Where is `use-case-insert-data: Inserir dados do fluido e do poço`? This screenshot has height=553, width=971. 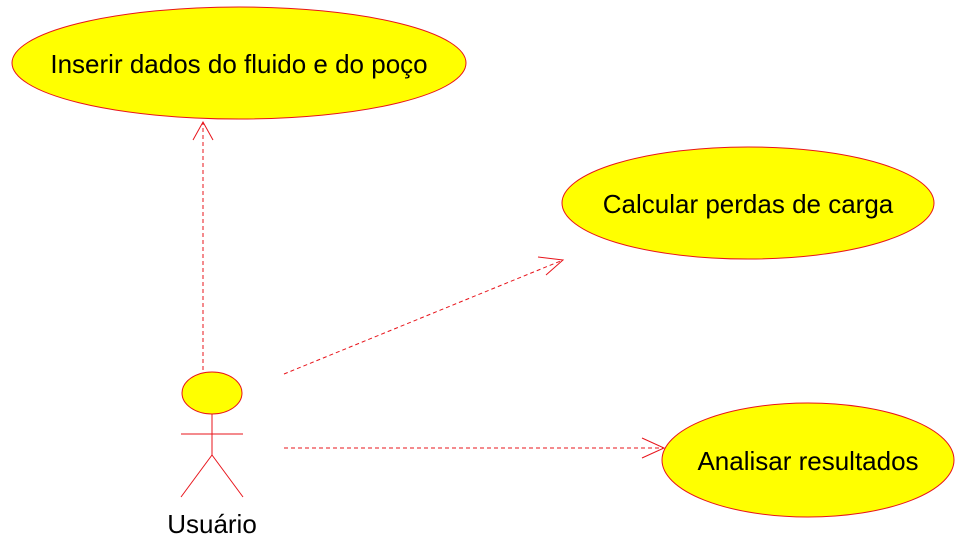
use-case-insert-data: Inserir dados do fluido e do poço is located at coordinates (239, 63).